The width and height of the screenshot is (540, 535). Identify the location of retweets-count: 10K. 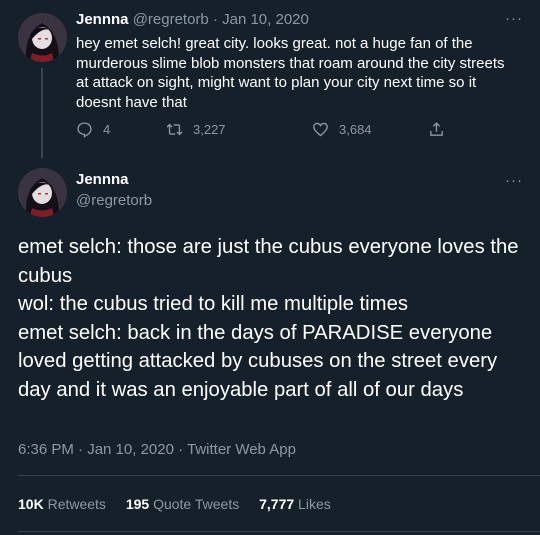
(31, 504).